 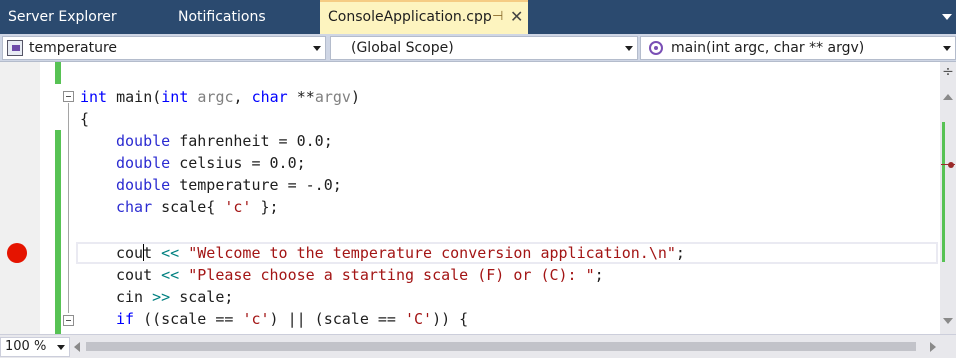 What do you see at coordinates (948, 198) in the screenshot?
I see `vertical-scrollbar: ÷` at bounding box center [948, 198].